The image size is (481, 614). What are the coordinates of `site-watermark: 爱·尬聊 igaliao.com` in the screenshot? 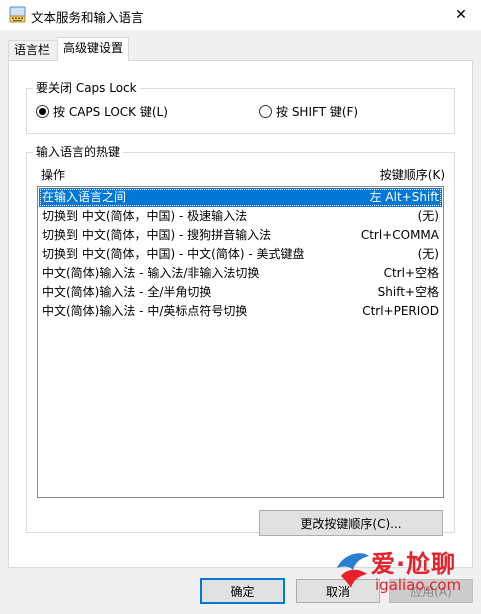 It's located at (404, 572).